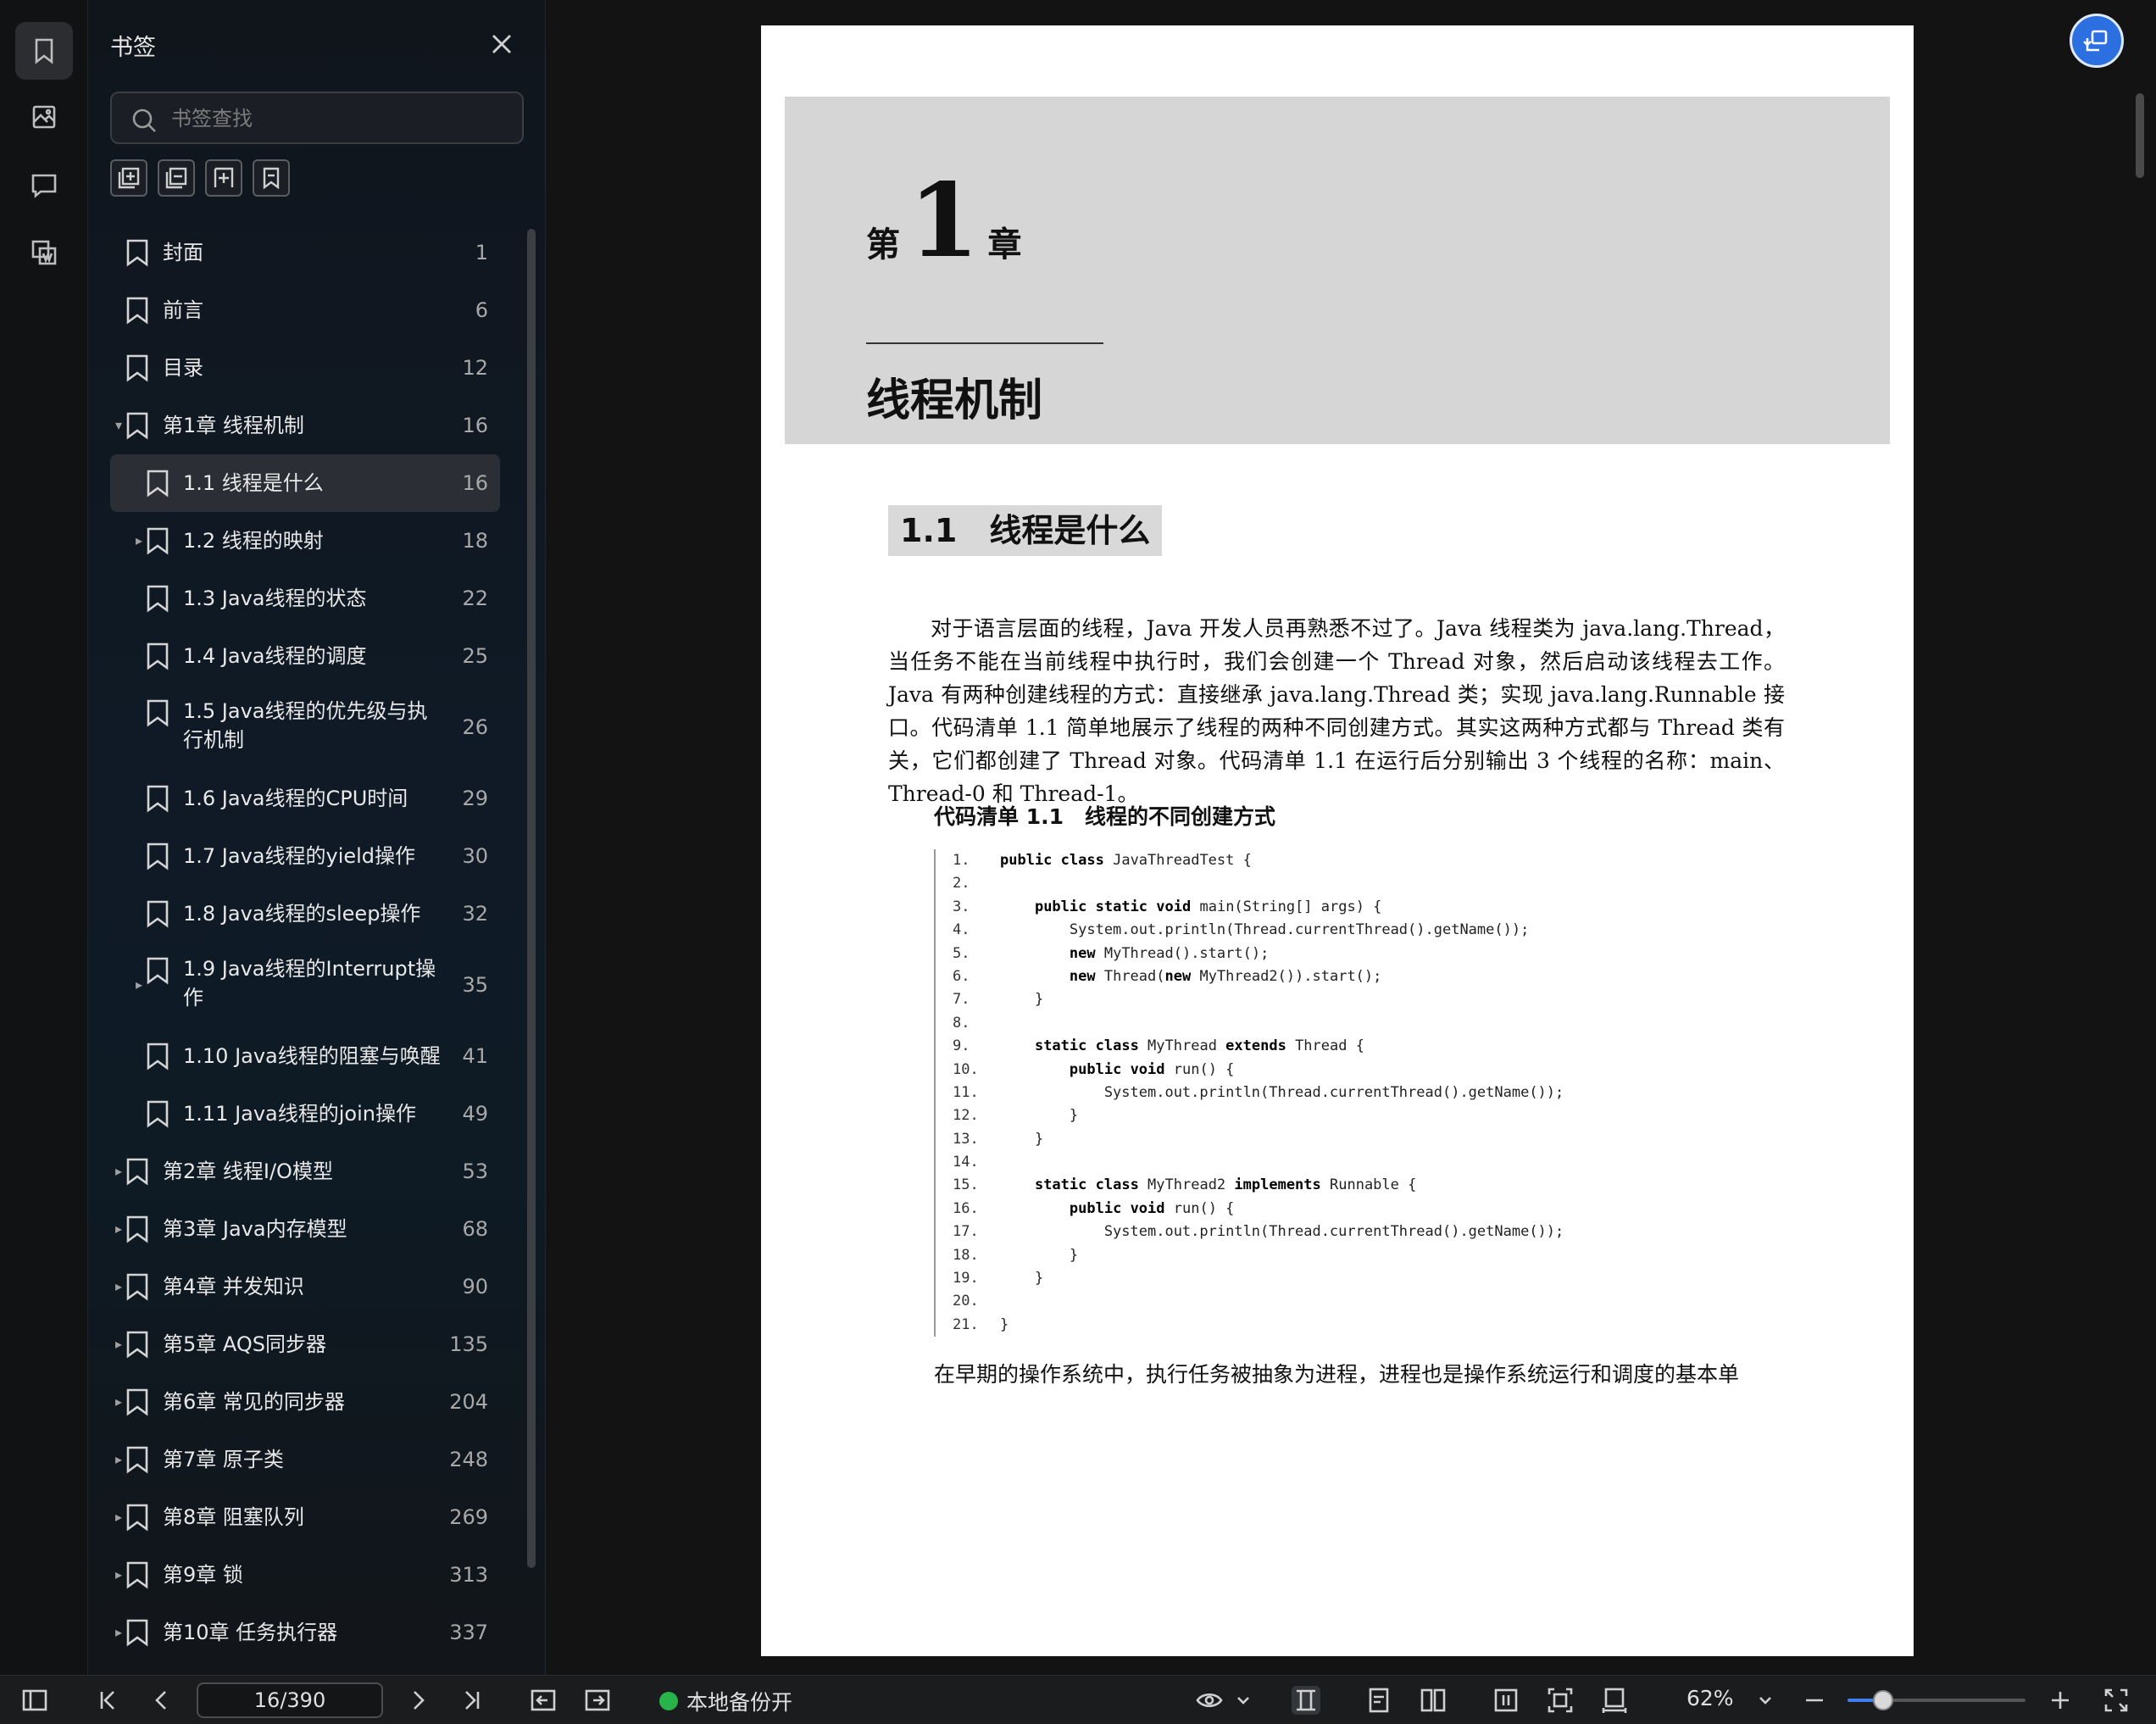 The height and width of the screenshot is (1724, 2156). Describe the element at coordinates (305, 856) in the screenshot. I see `bookmark-item: 1.7 Java线程的yield操作 30` at that location.